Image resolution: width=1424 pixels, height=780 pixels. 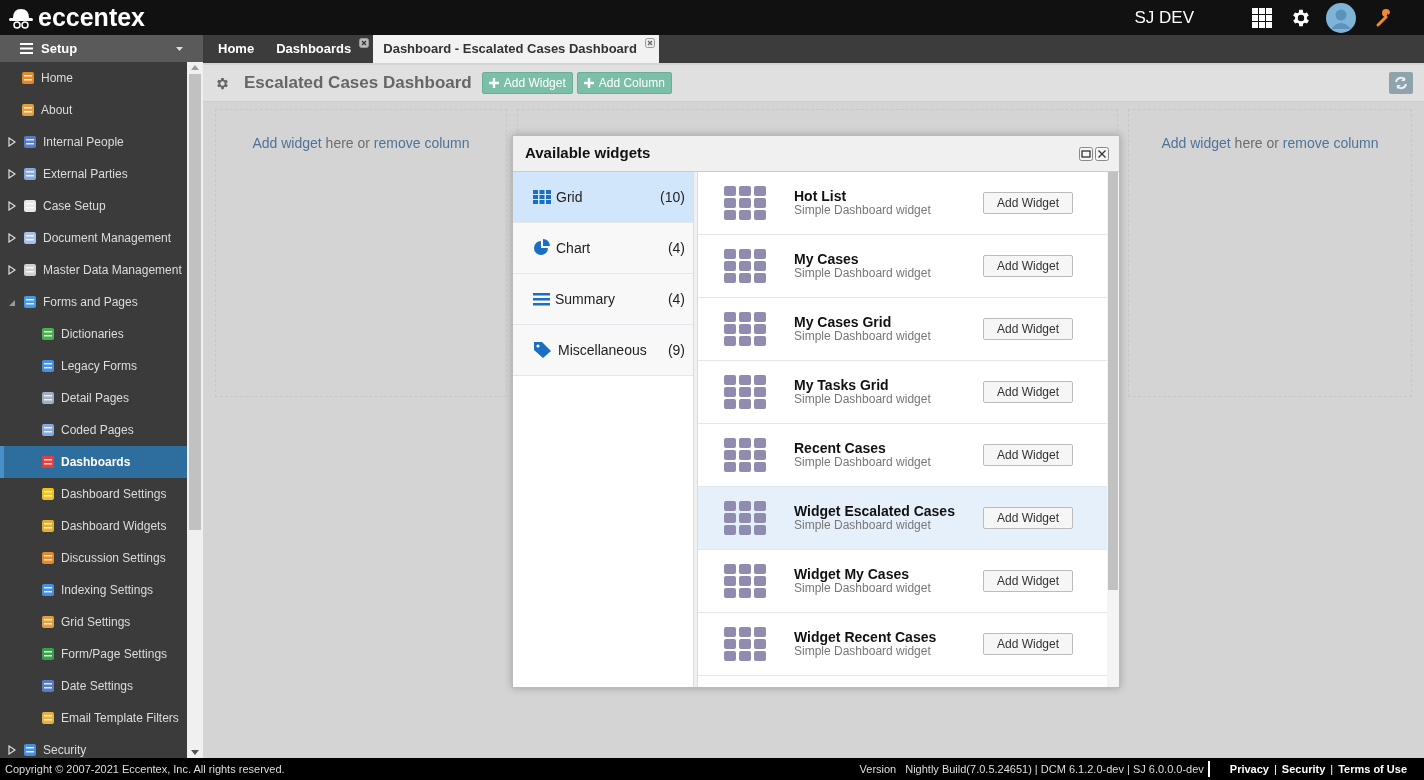 I want to click on sidebar-item: Security, so click(x=93, y=746).